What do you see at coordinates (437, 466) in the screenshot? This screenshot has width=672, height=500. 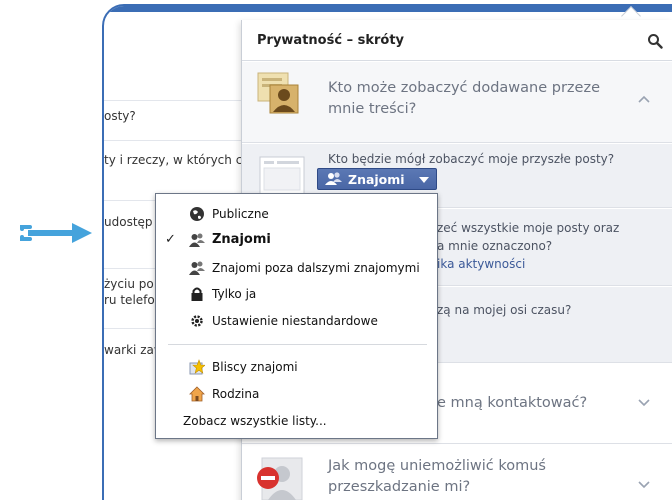 I see `section-block-title-line1: Jak mogę uniemożliwić komuś` at bounding box center [437, 466].